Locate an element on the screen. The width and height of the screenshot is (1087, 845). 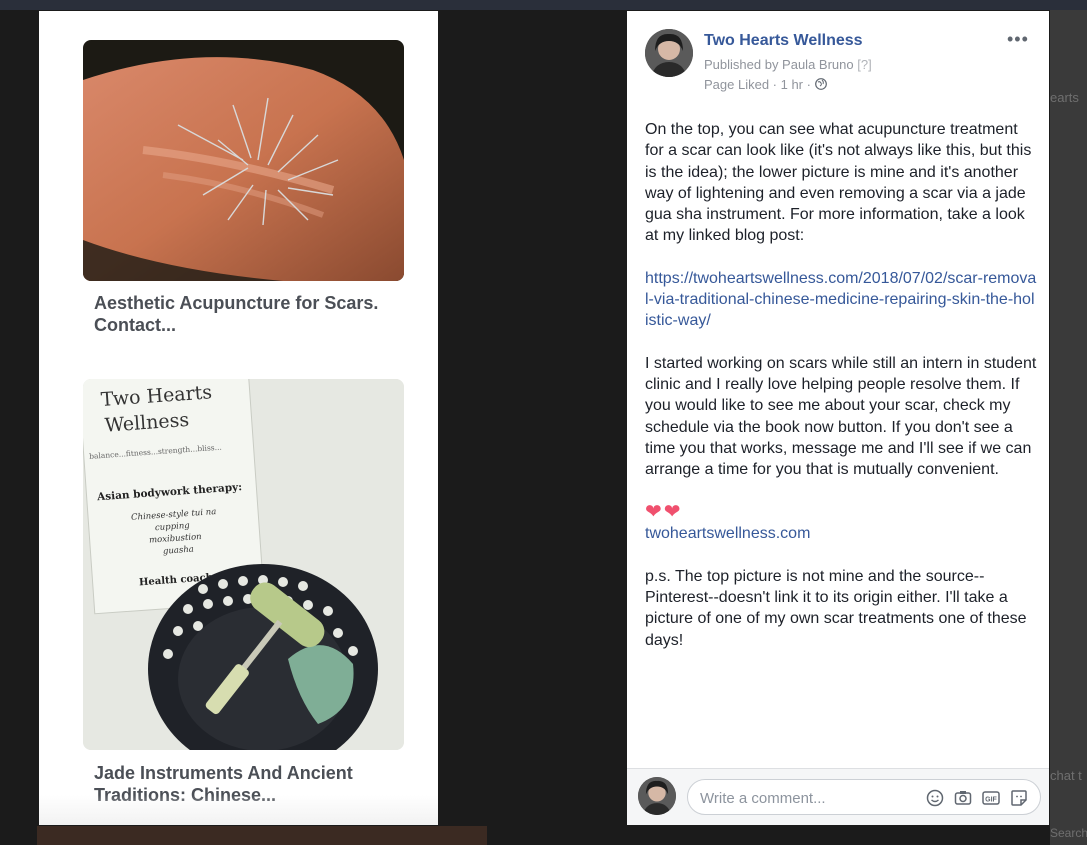
emoji-icon is located at coordinates (935, 798).